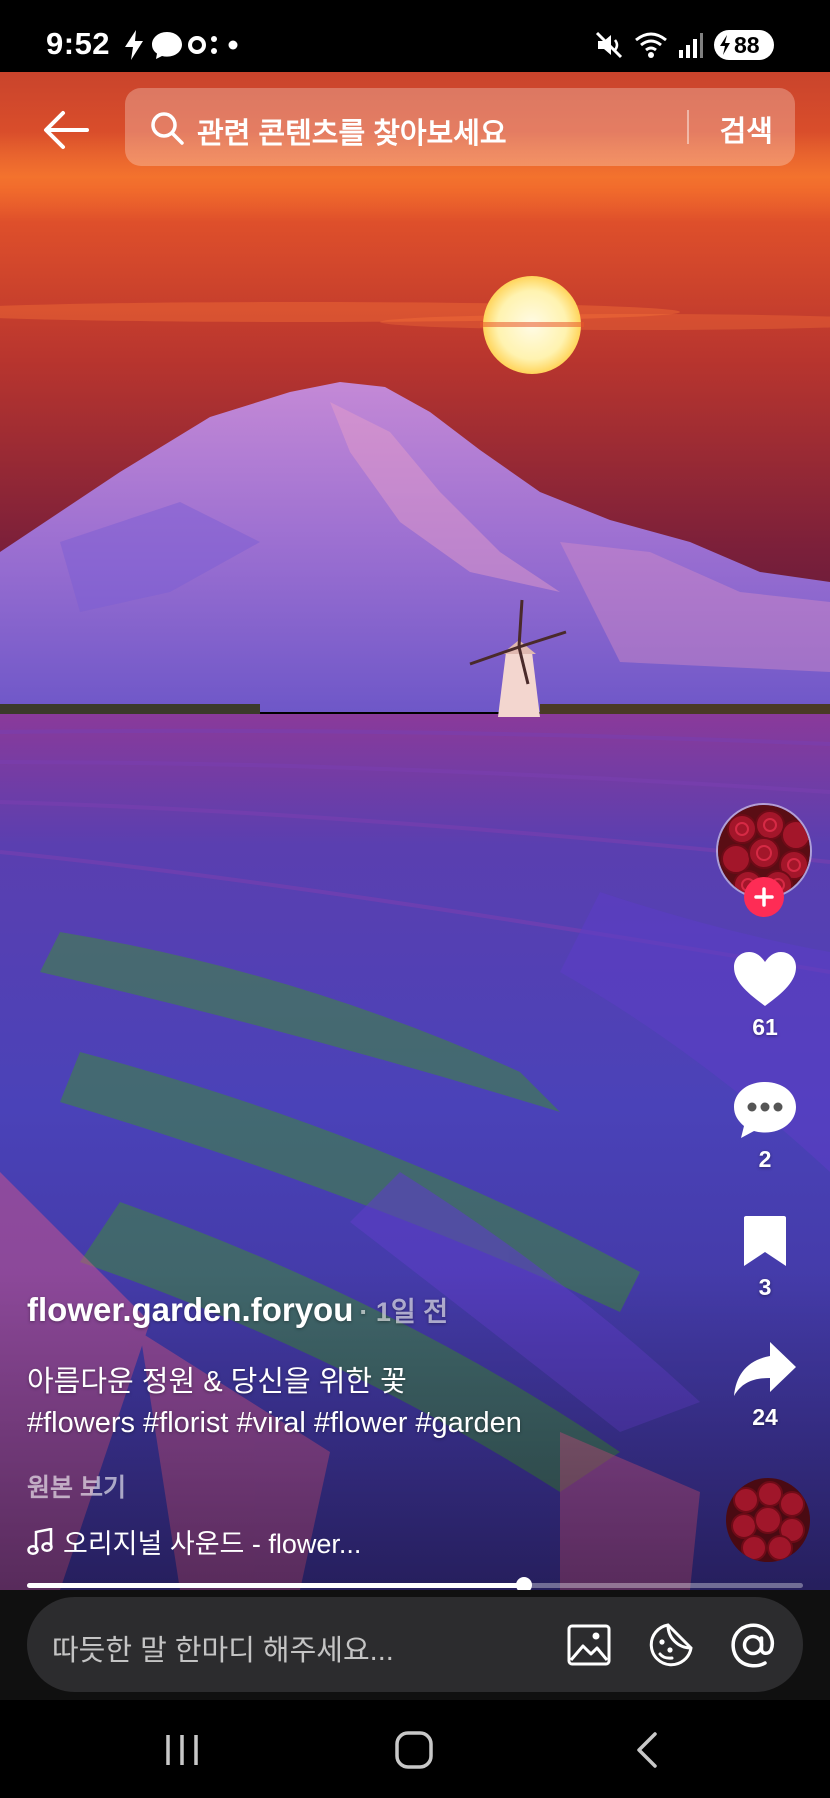 This screenshot has height=1798, width=830. Describe the element at coordinates (691, 45) in the screenshot. I see `signal-icon` at that location.